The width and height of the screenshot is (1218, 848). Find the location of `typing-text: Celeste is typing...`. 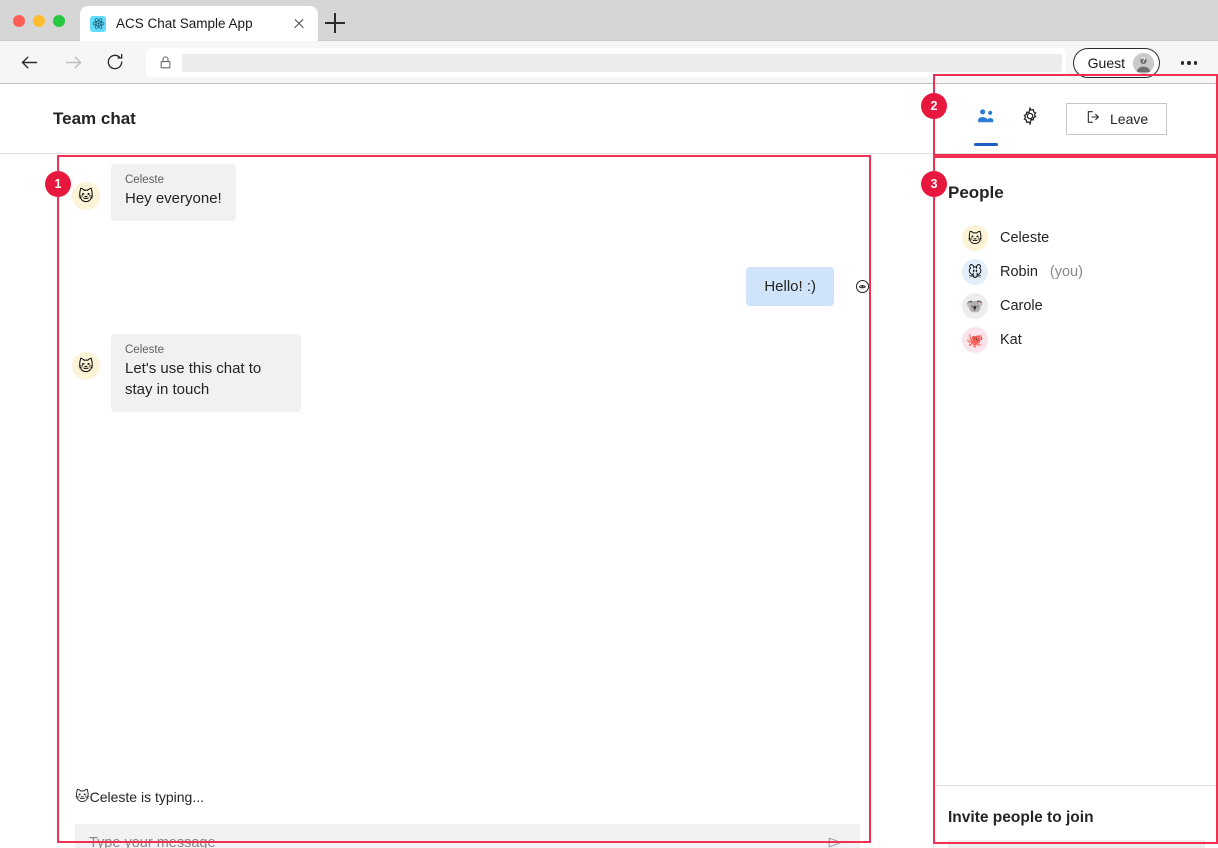

typing-text: Celeste is typing... is located at coordinates (146, 796).